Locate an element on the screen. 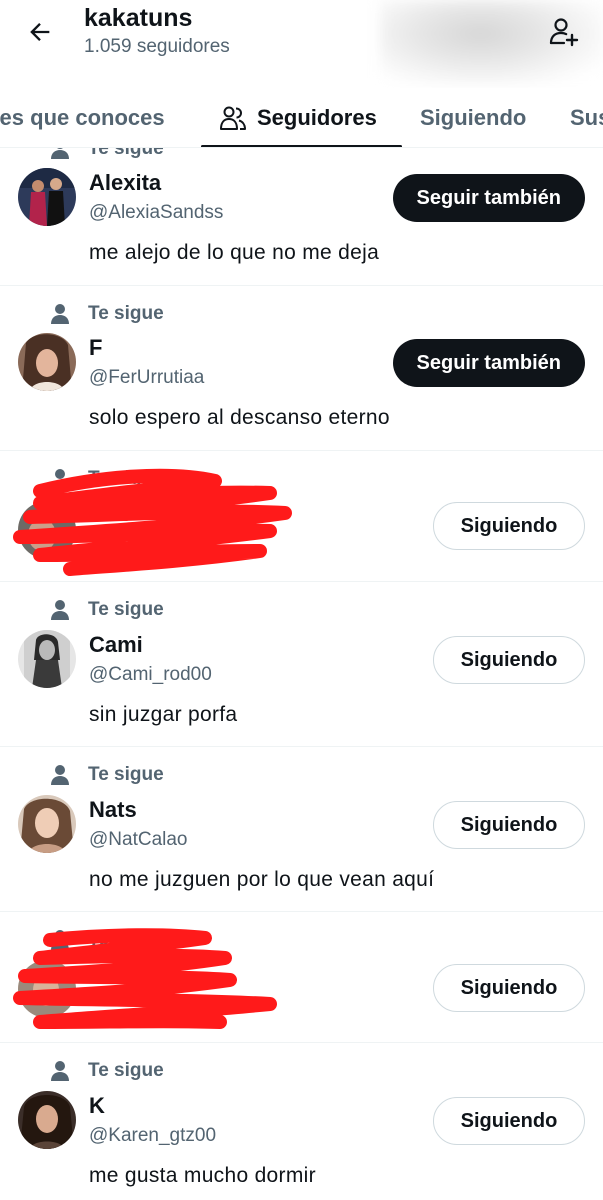 The width and height of the screenshot is (603, 1200). tab-bar: res que conoces Seguidores Siguiendo Sus is located at coordinates (301, 118).